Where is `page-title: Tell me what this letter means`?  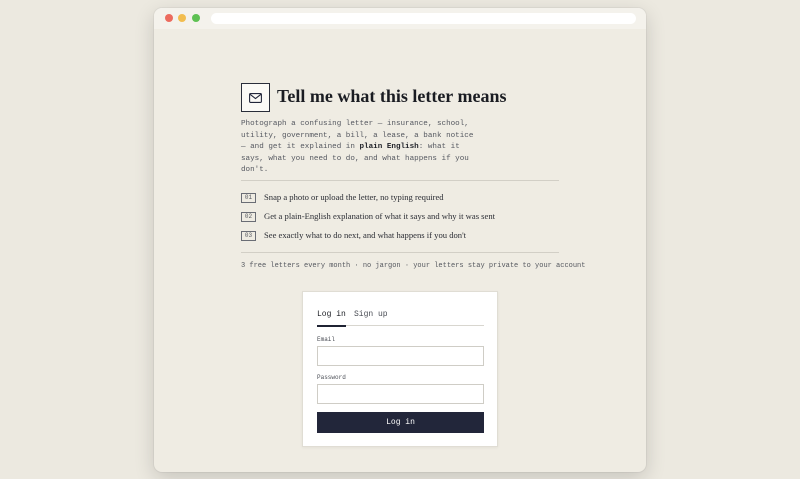 page-title: Tell me what this letter means is located at coordinates (392, 96).